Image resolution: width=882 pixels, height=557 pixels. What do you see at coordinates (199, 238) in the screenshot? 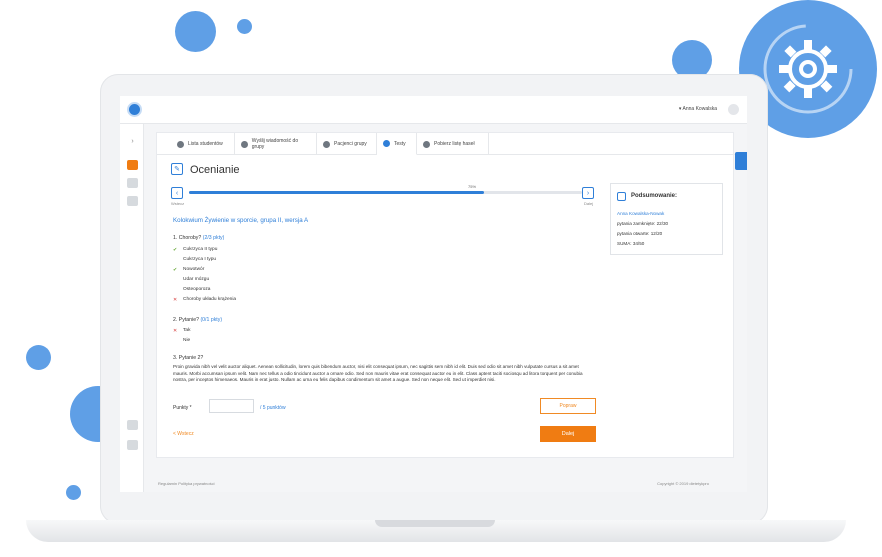
I see `question-1: 1. Choroby? (2/3 pkty)` at bounding box center [199, 238].